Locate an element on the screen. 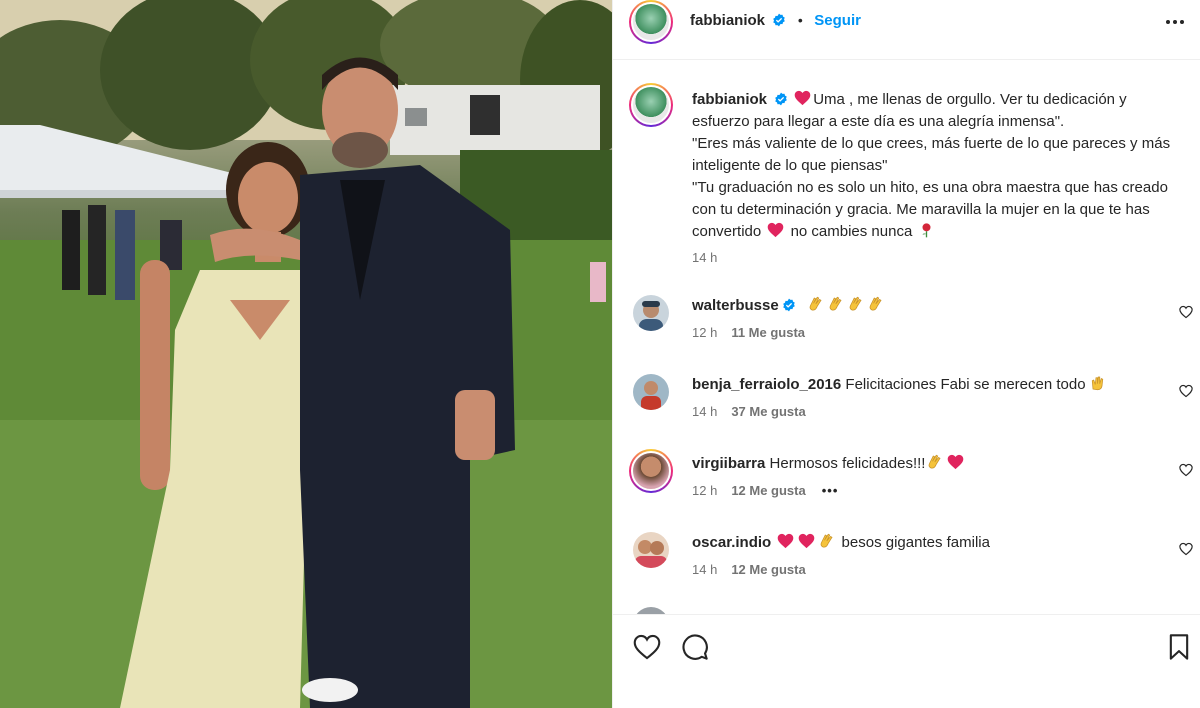 The image size is (1200, 708). header-meta: fabbianiok • Seguir is located at coordinates (775, 21).